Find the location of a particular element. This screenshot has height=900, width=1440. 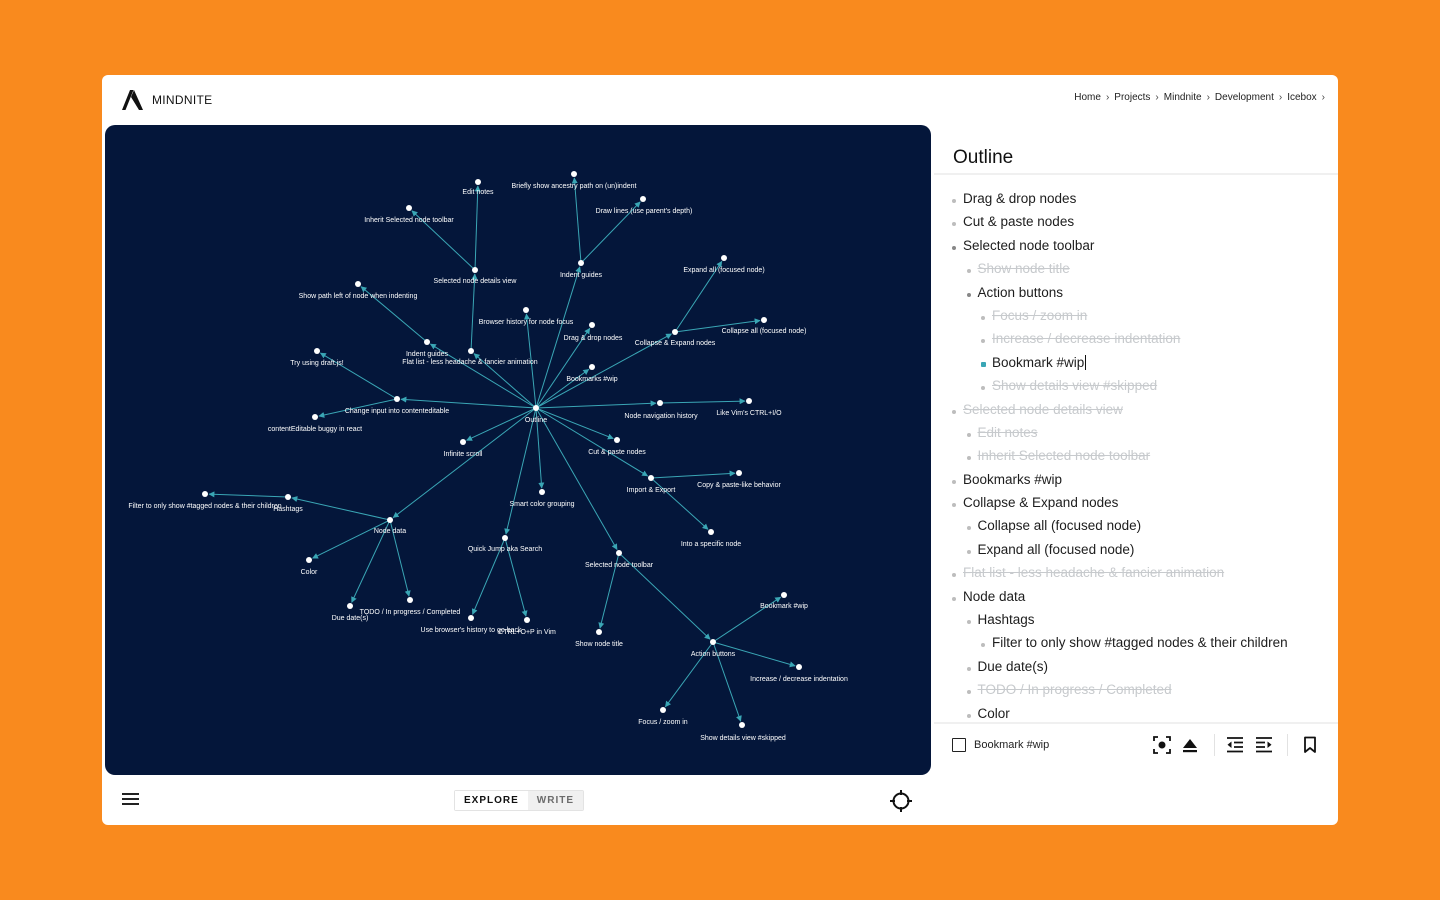

graph-node-label: Outline is located at coordinates (536, 420).